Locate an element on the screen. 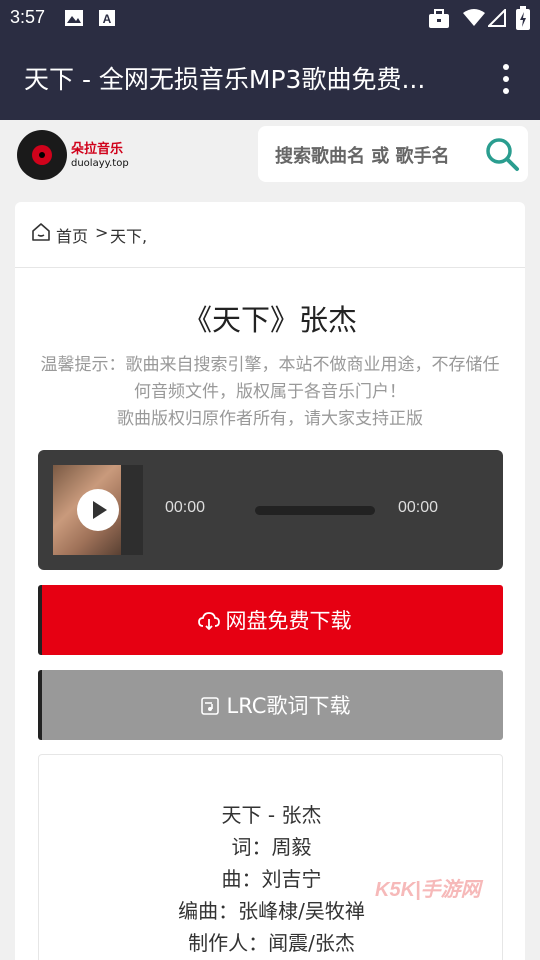  watermark-text: K5K|手游网 is located at coordinates (428, 890).